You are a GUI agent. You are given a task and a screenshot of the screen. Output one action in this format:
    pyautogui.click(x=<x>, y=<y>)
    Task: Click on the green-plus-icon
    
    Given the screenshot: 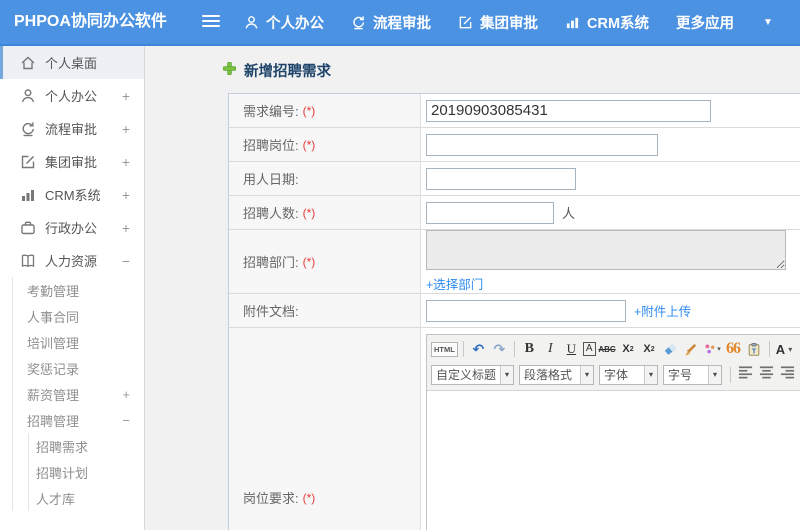 What is the action you would take?
    pyautogui.click(x=229, y=70)
    